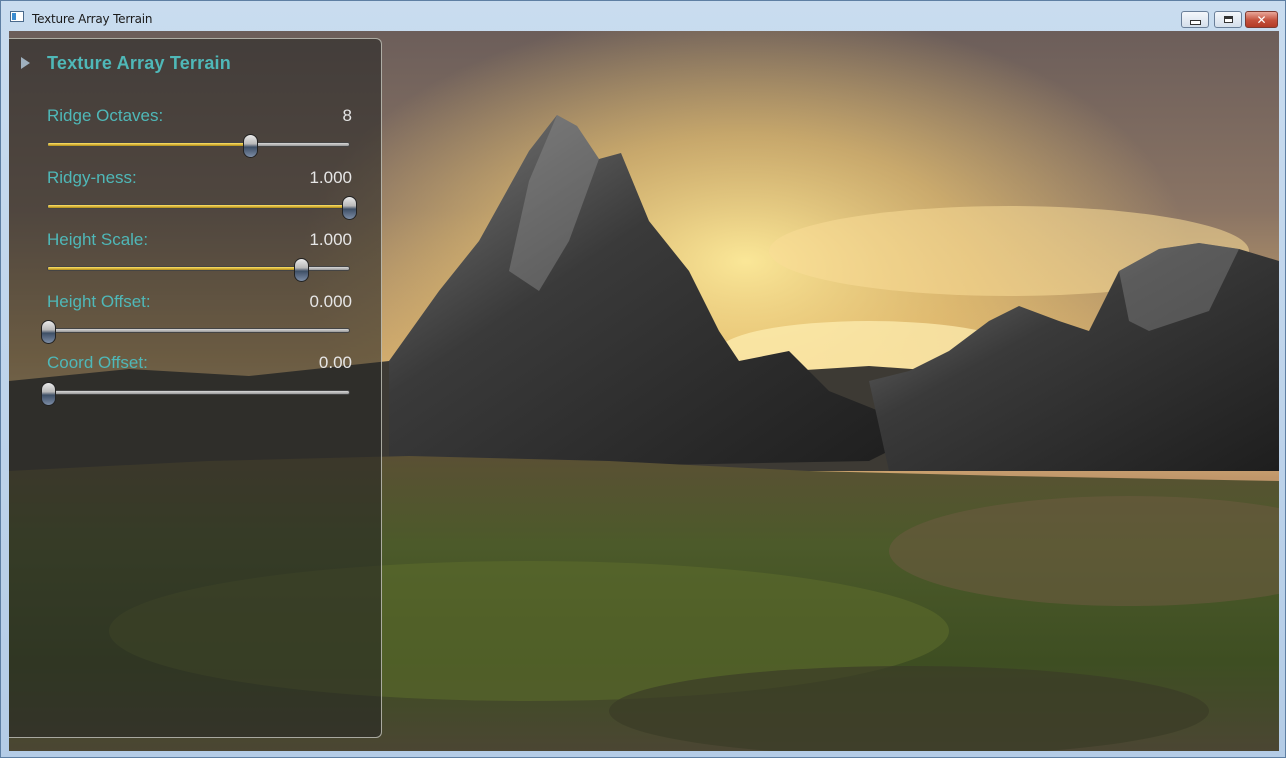 The height and width of the screenshot is (758, 1286). What do you see at coordinates (139, 63) in the screenshot?
I see `panel-title: Texture Array Terrain` at bounding box center [139, 63].